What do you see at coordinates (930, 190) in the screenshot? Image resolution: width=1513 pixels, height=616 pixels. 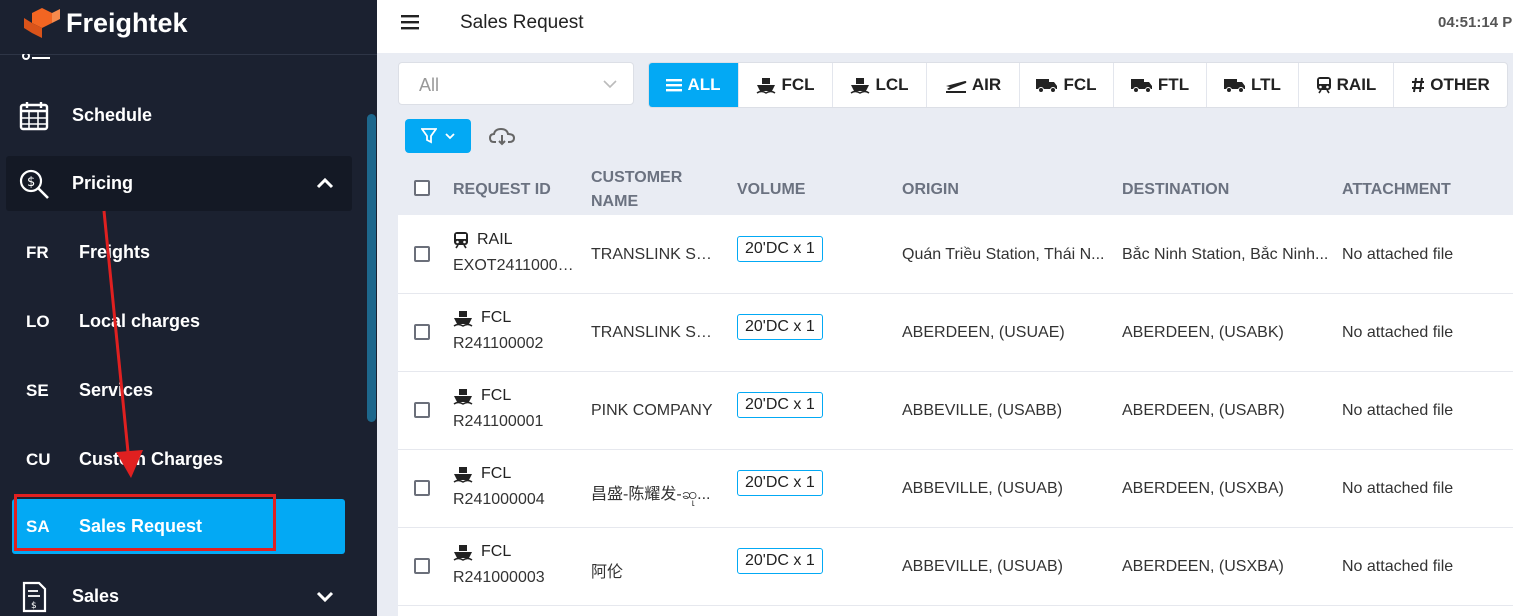 I see `column-header-origin: ORIGIN` at bounding box center [930, 190].